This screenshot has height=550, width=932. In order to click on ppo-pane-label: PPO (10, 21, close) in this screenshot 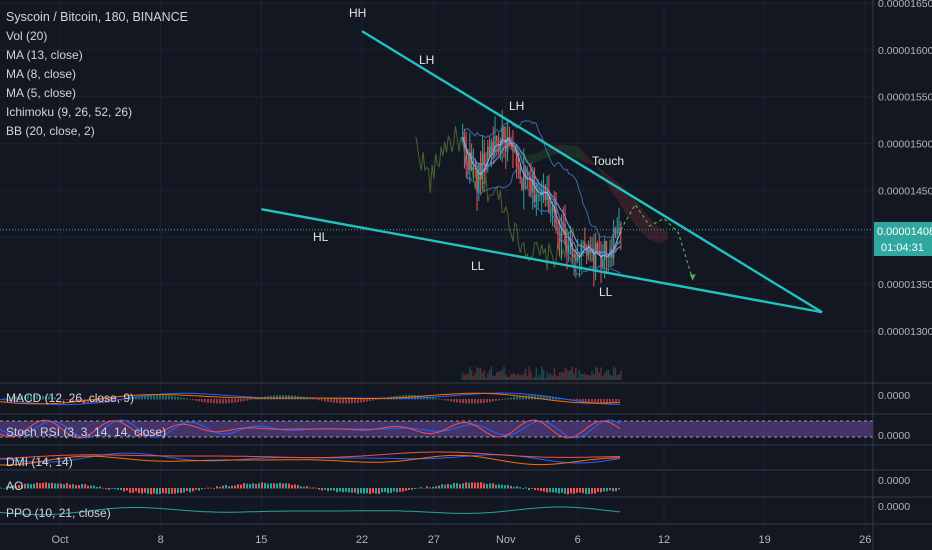, I will do `click(58, 513)`.